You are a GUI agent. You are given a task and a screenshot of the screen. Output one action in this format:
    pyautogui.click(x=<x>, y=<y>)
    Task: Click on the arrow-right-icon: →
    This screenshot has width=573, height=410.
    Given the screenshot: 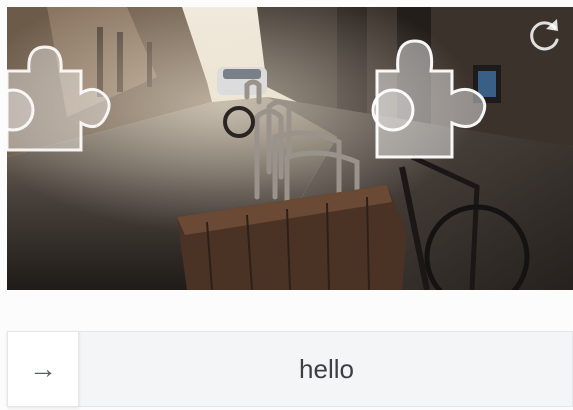 What is the action you would take?
    pyautogui.click(x=43, y=368)
    